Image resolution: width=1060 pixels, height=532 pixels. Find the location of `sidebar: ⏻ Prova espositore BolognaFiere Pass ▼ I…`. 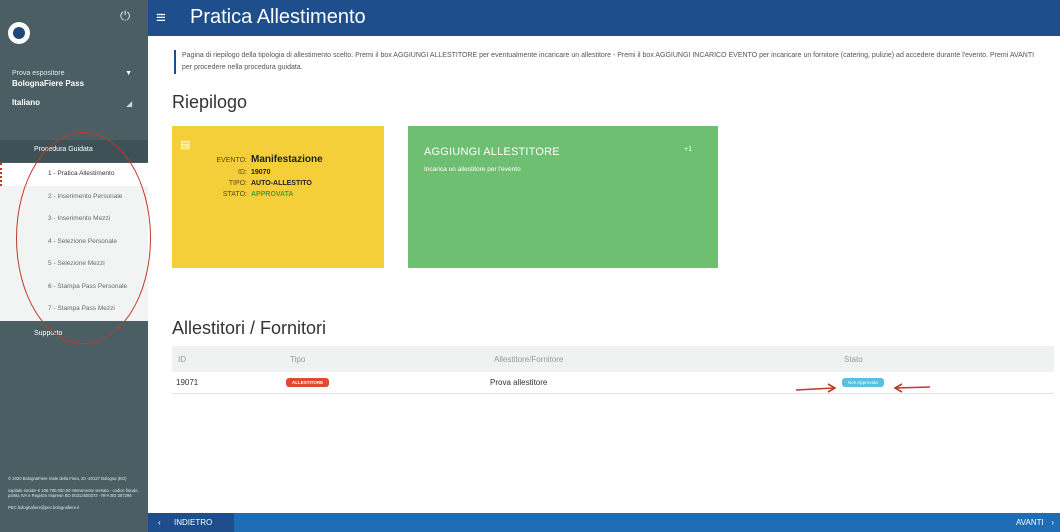

sidebar: ⏻ Prova espositore BolognaFiere Pass ▼ I… is located at coordinates (75, 266).